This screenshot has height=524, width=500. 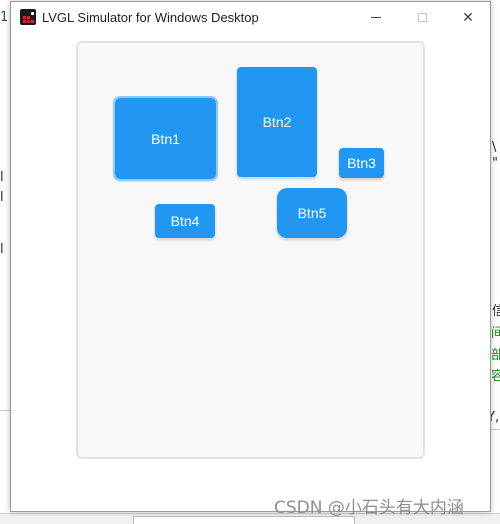 I want to click on btn2-label: Btn2, so click(x=277, y=122).